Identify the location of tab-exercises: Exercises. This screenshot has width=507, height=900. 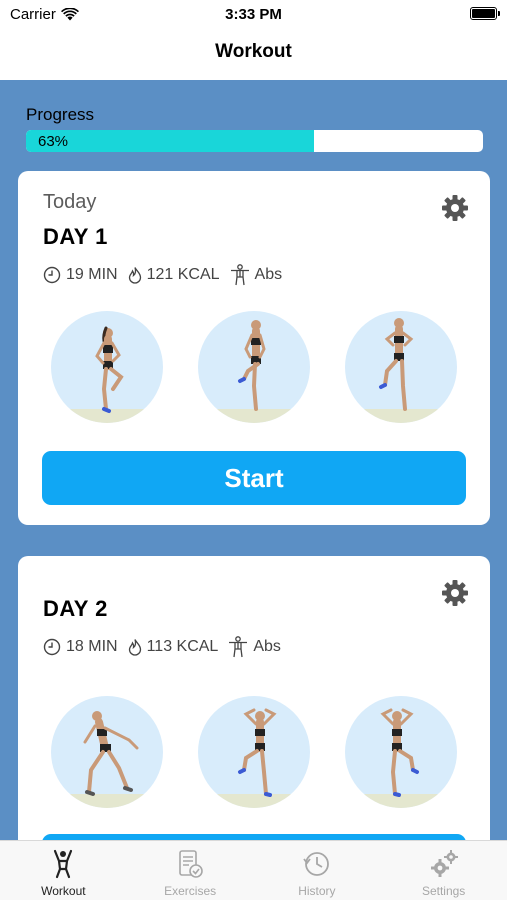
(190, 870).